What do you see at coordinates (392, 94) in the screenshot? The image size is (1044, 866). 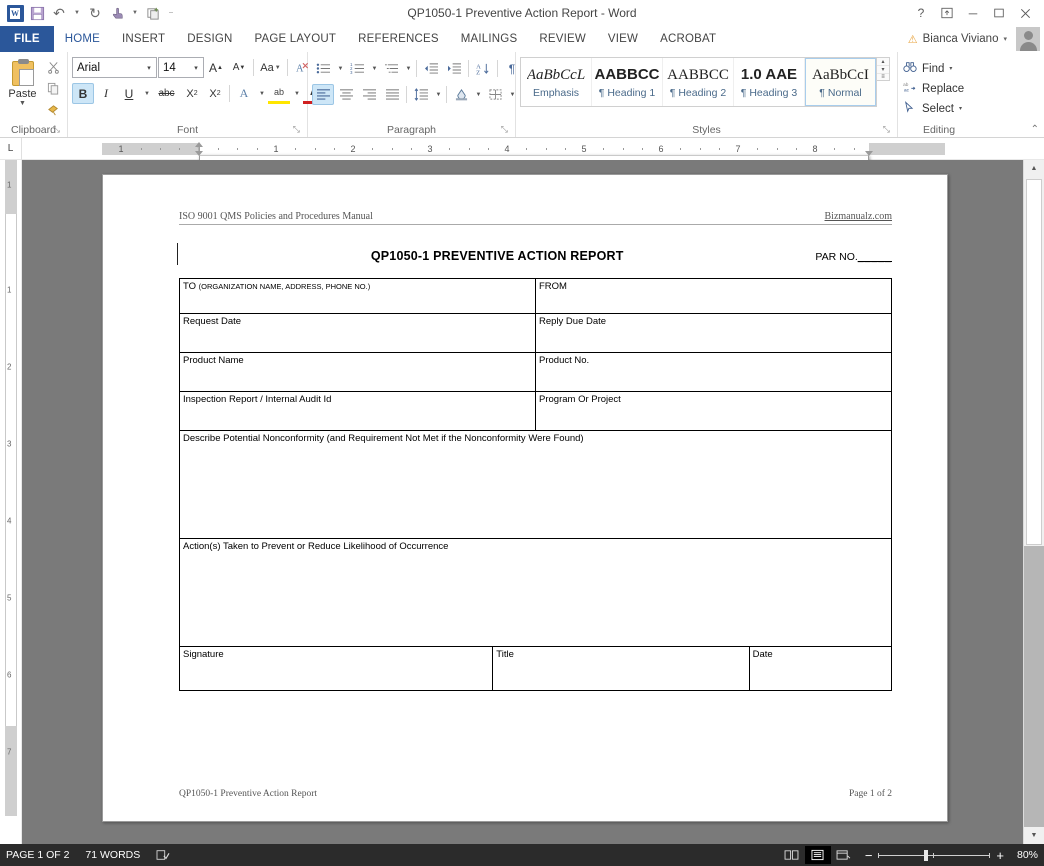 I see `justify-icon` at bounding box center [392, 94].